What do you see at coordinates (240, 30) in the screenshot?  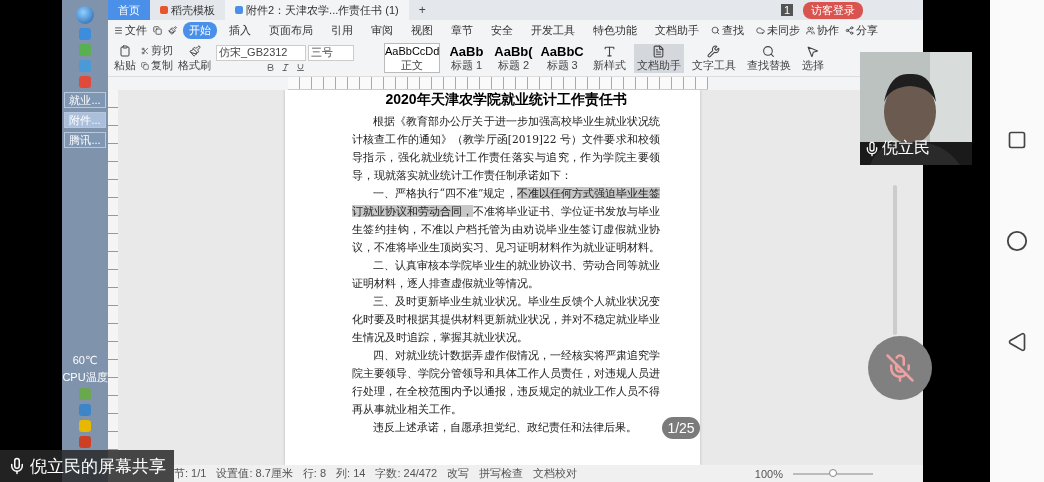 I see `menu-tab: 插入` at bounding box center [240, 30].